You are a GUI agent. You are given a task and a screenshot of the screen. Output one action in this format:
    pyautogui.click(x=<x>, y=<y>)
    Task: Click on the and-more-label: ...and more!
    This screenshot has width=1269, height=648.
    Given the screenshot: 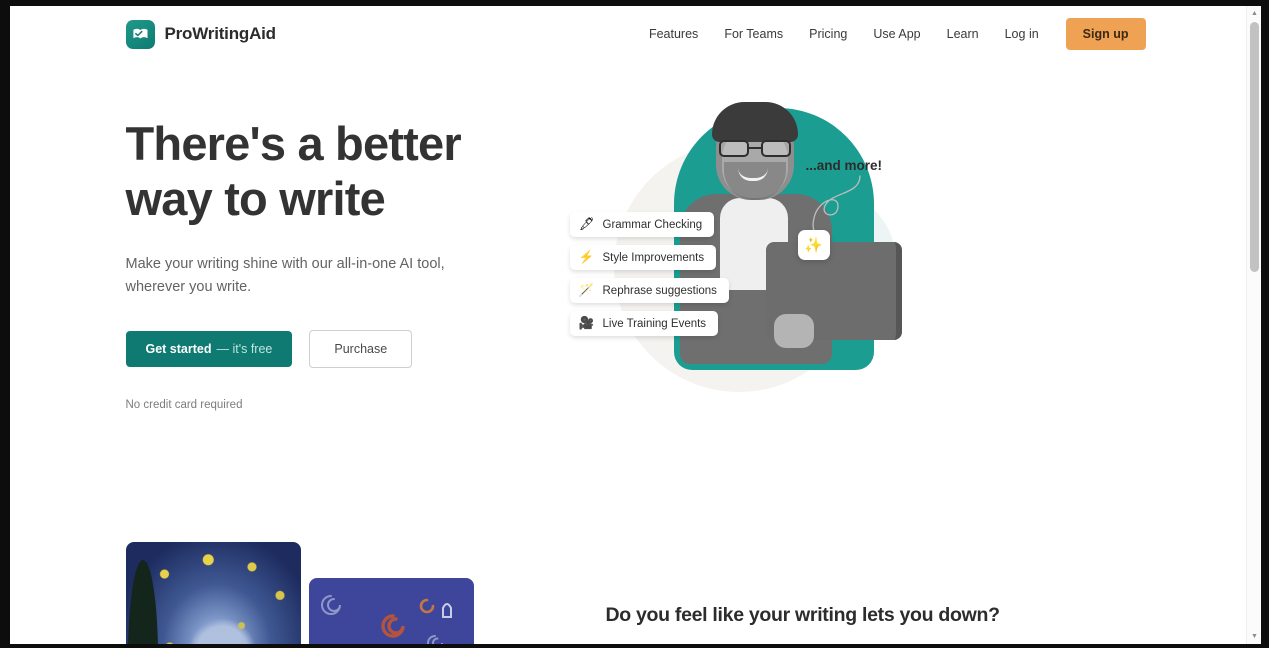 What is the action you would take?
    pyautogui.click(x=844, y=165)
    